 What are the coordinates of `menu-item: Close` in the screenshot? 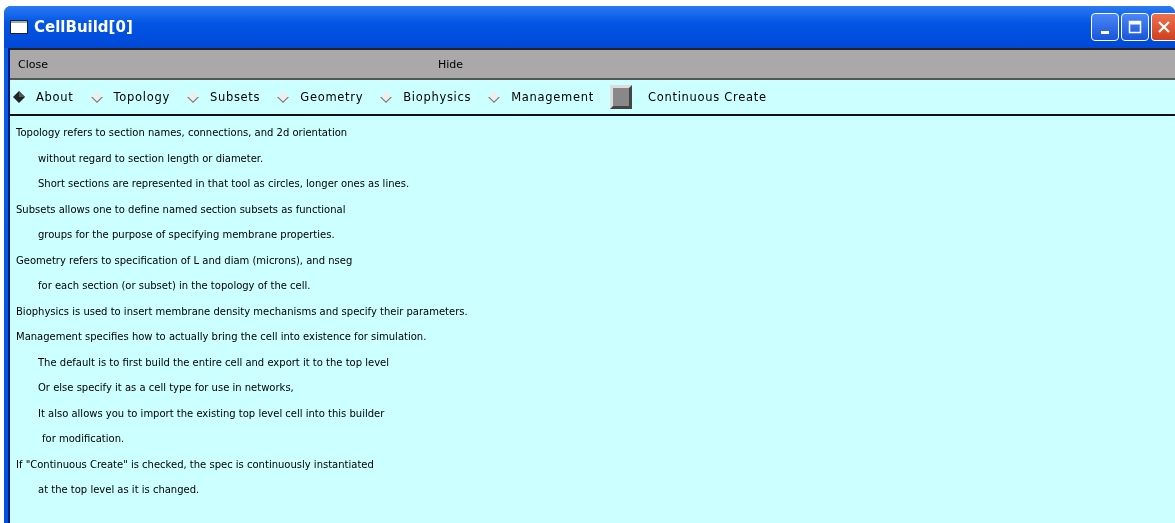 It's located at (220, 64).